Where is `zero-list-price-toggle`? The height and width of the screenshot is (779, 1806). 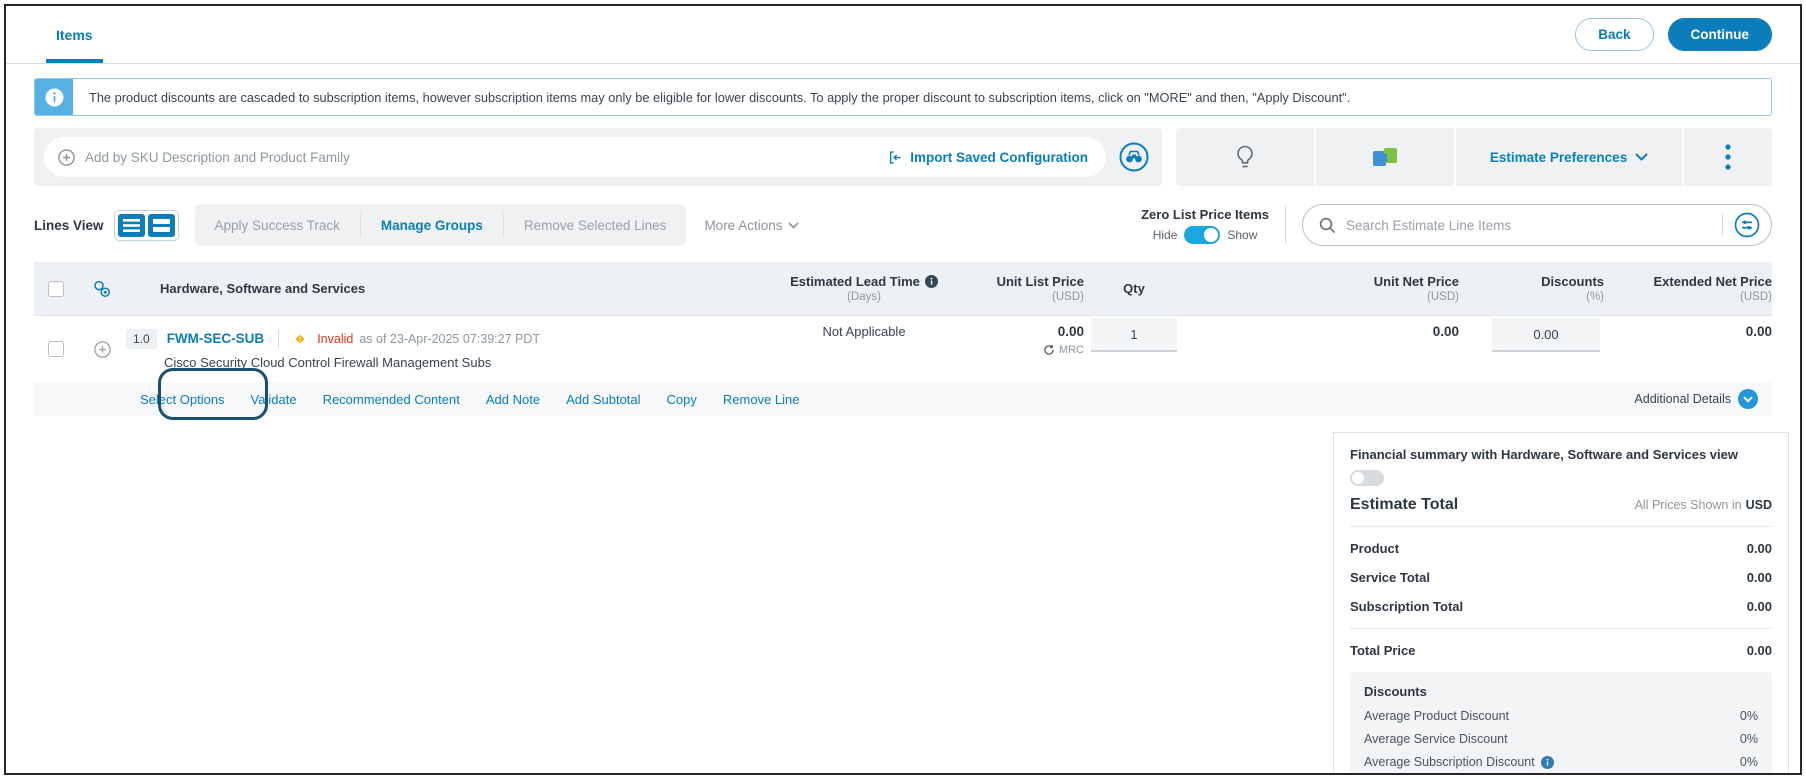 zero-list-price-toggle is located at coordinates (1202, 234).